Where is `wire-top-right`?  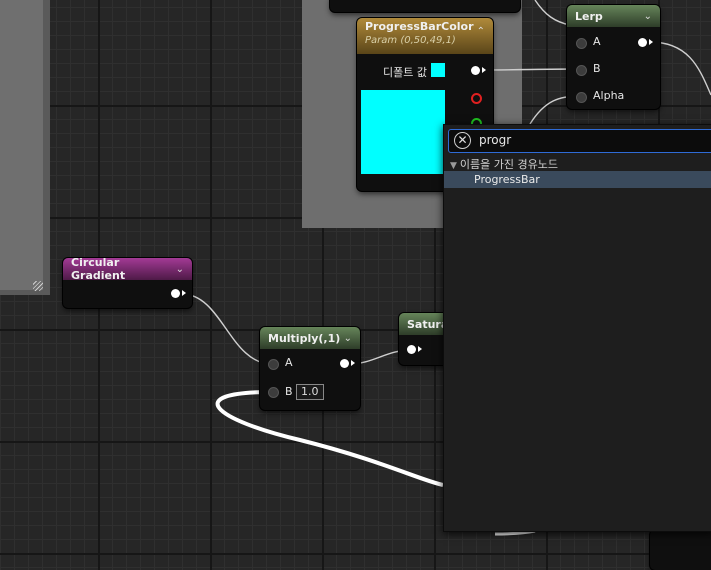
wire-top-right is located at coordinates (552, 13).